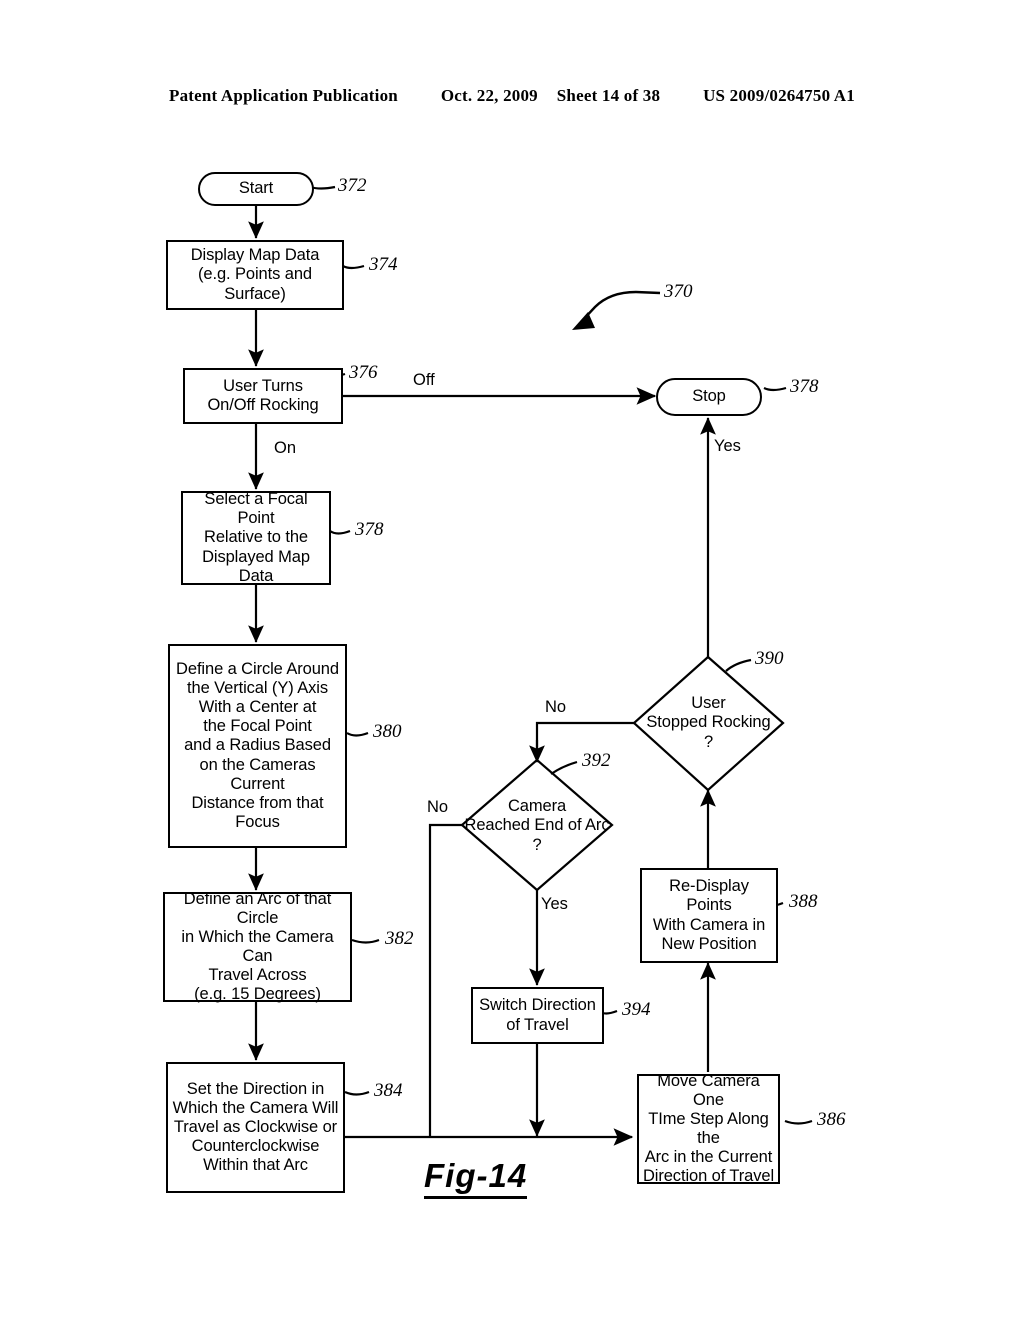  I want to click on ref-numeral-386: 386, so click(831, 1119).